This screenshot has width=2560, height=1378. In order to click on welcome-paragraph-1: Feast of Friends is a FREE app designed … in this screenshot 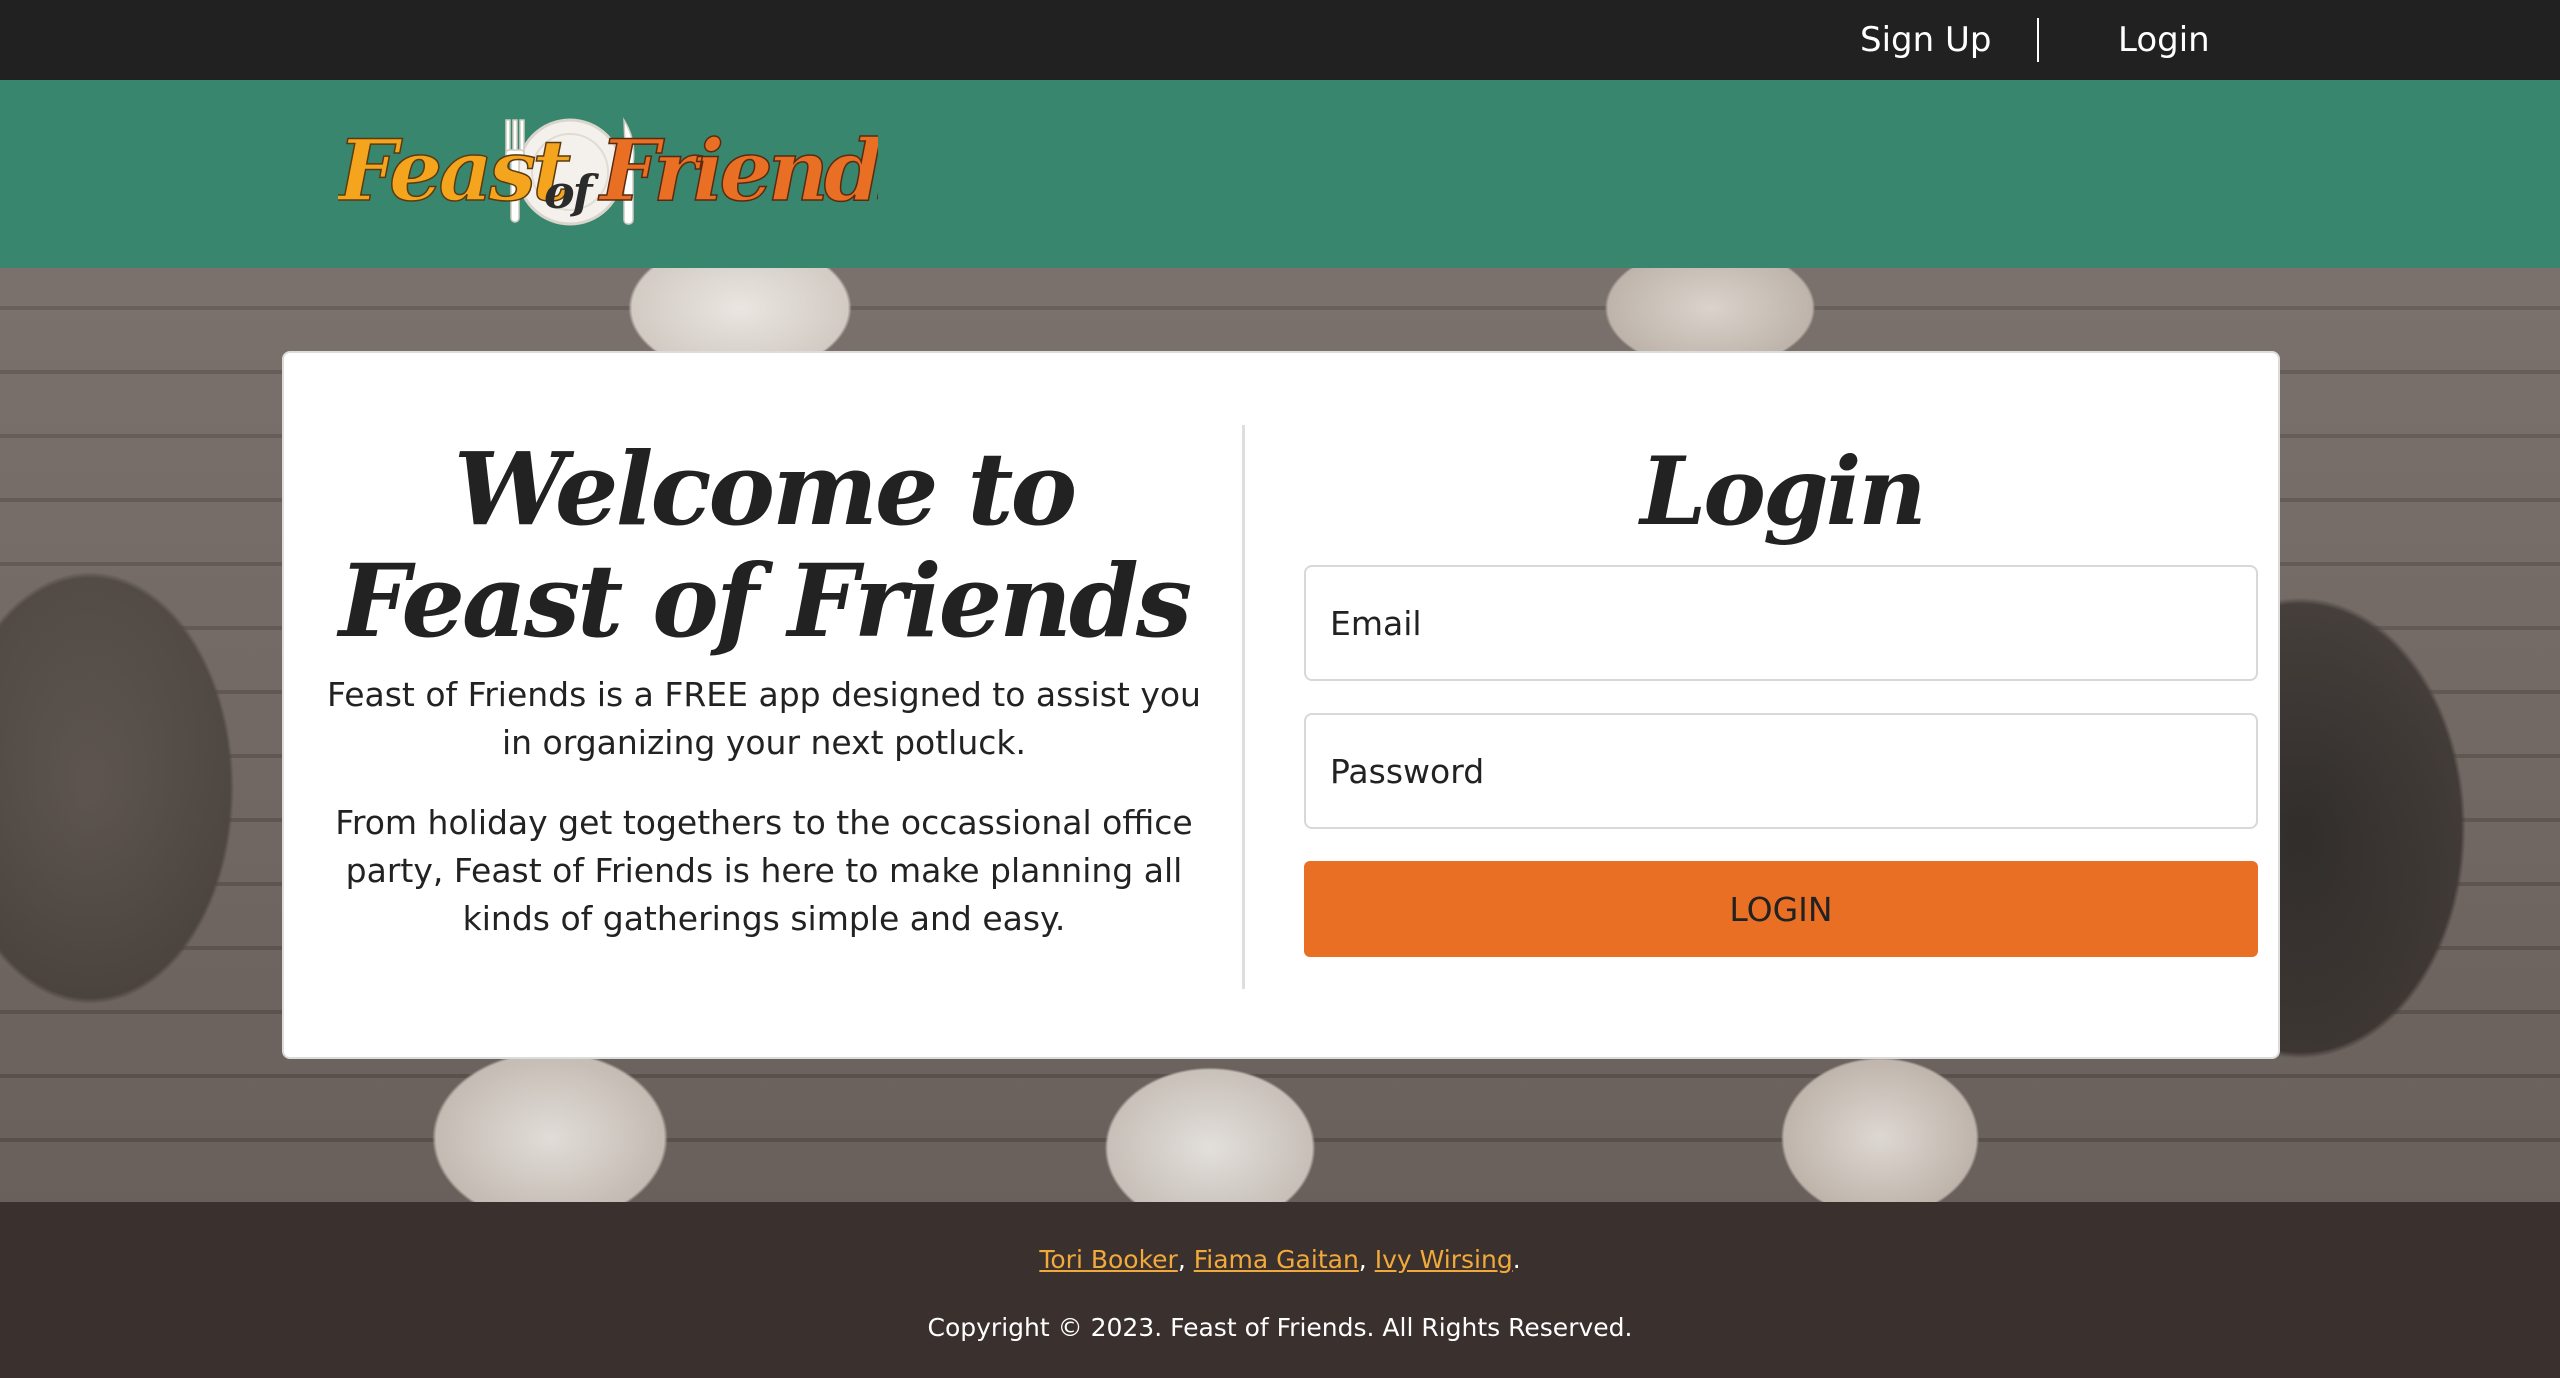, I will do `click(764, 718)`.